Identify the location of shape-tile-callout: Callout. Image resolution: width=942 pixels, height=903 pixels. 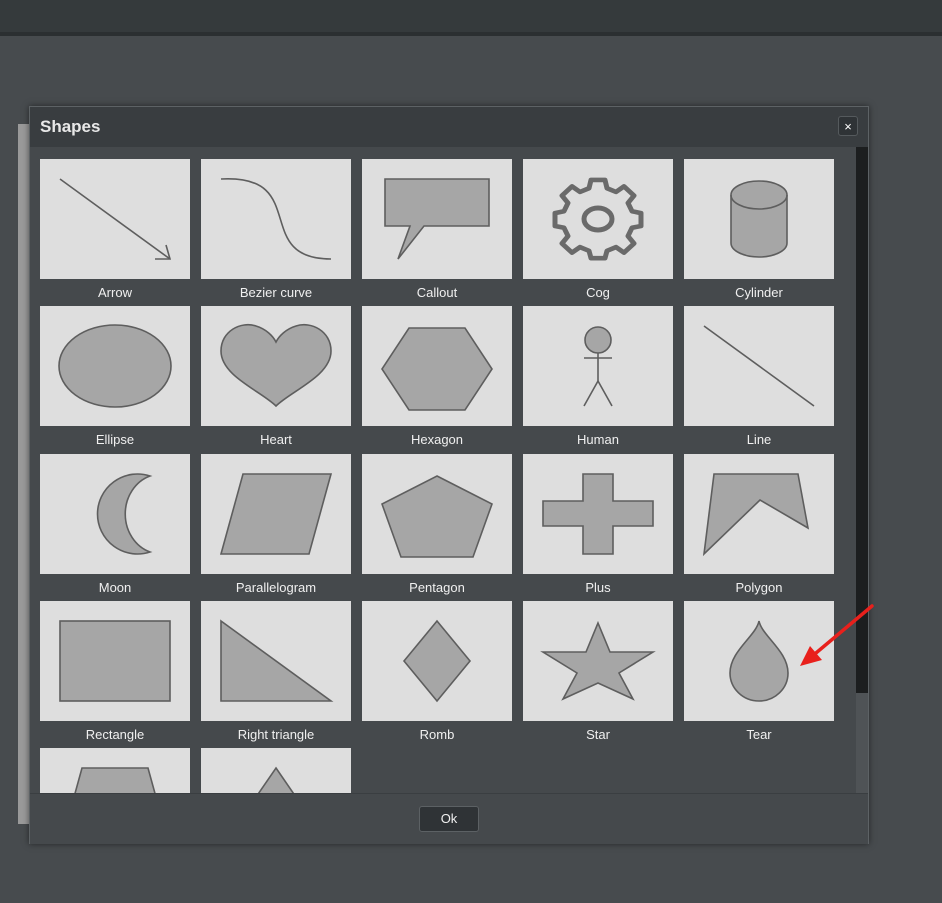
(437, 231).